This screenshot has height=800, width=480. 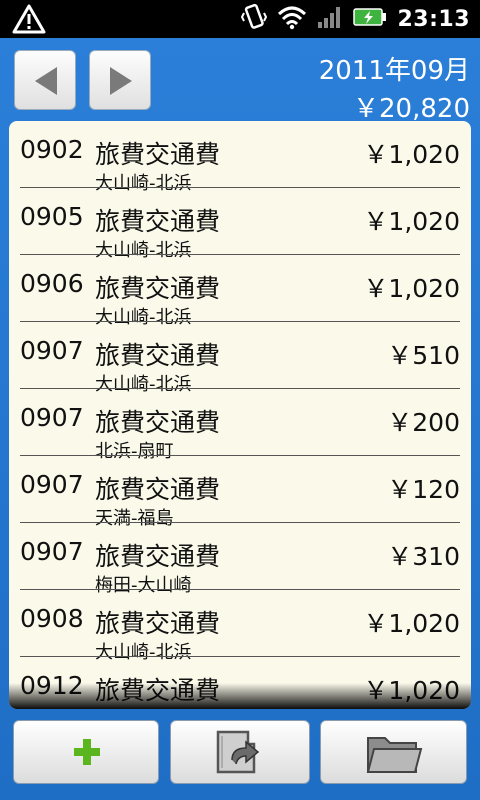 I want to click on scroll-fade, so click(x=240, y=696).